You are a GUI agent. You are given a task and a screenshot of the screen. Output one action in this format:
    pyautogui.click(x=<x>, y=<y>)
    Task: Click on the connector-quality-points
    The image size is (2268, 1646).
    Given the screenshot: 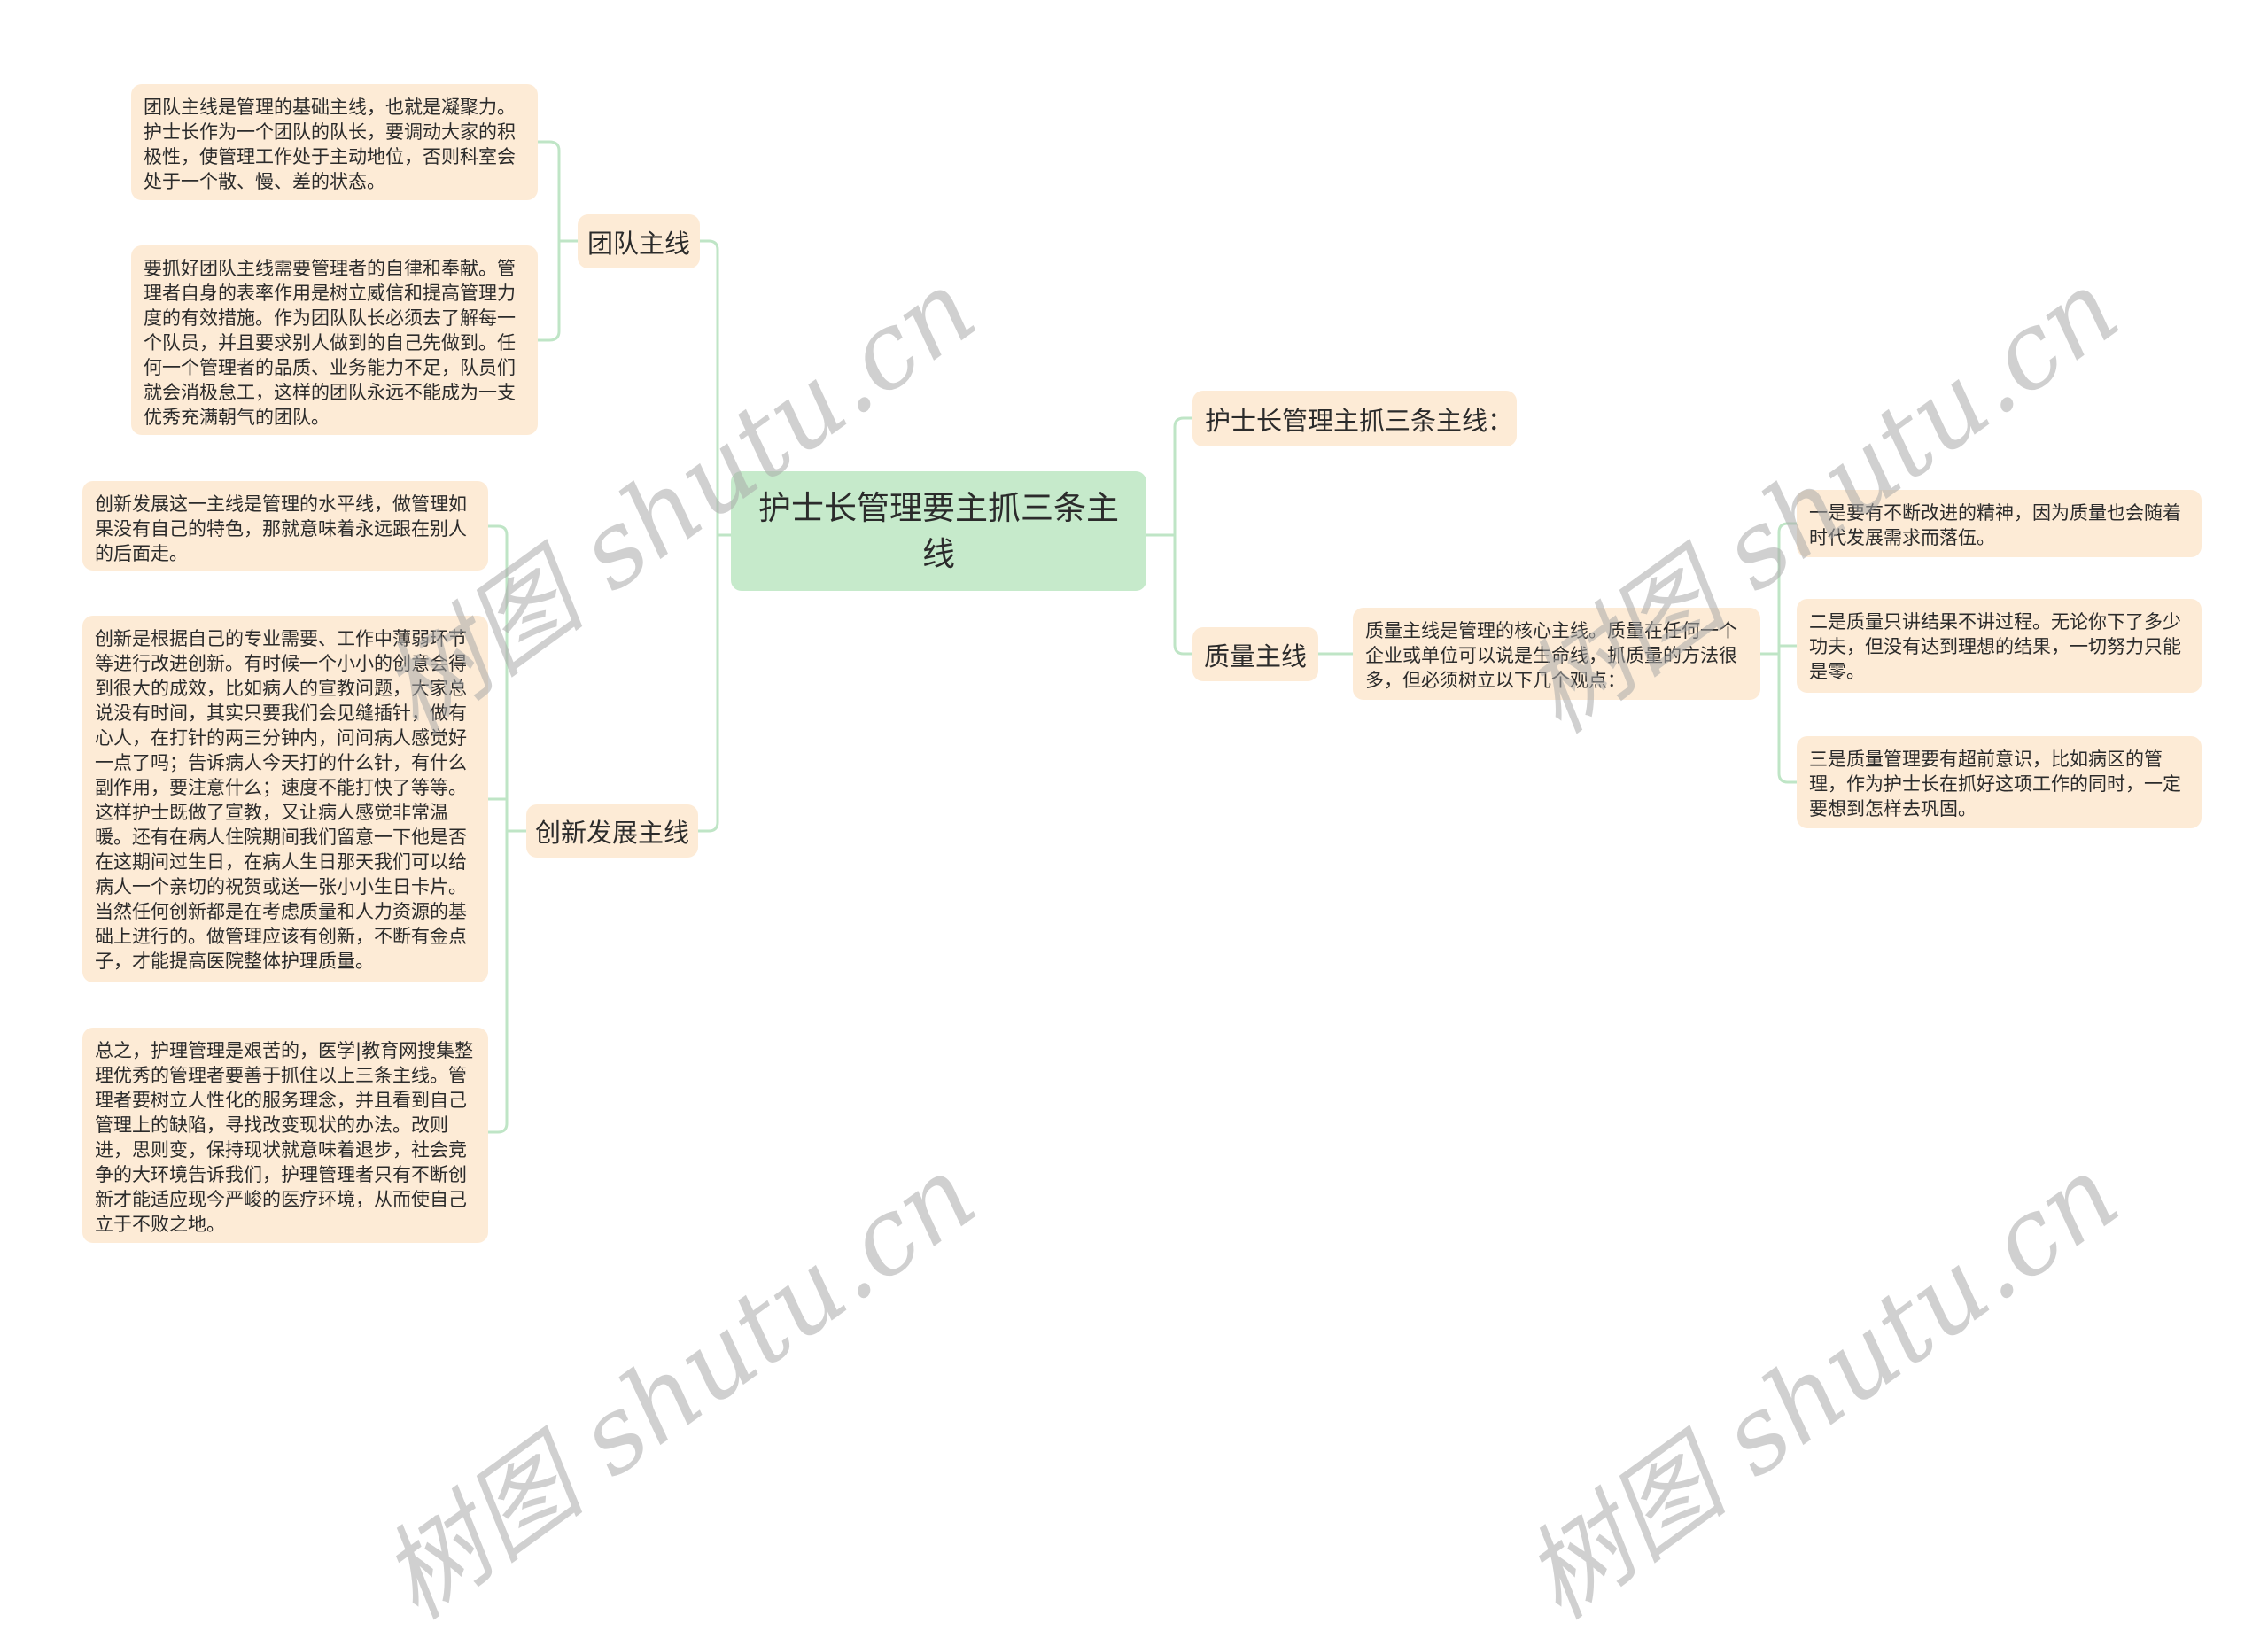 What is the action you would take?
    pyautogui.click(x=1778, y=653)
    